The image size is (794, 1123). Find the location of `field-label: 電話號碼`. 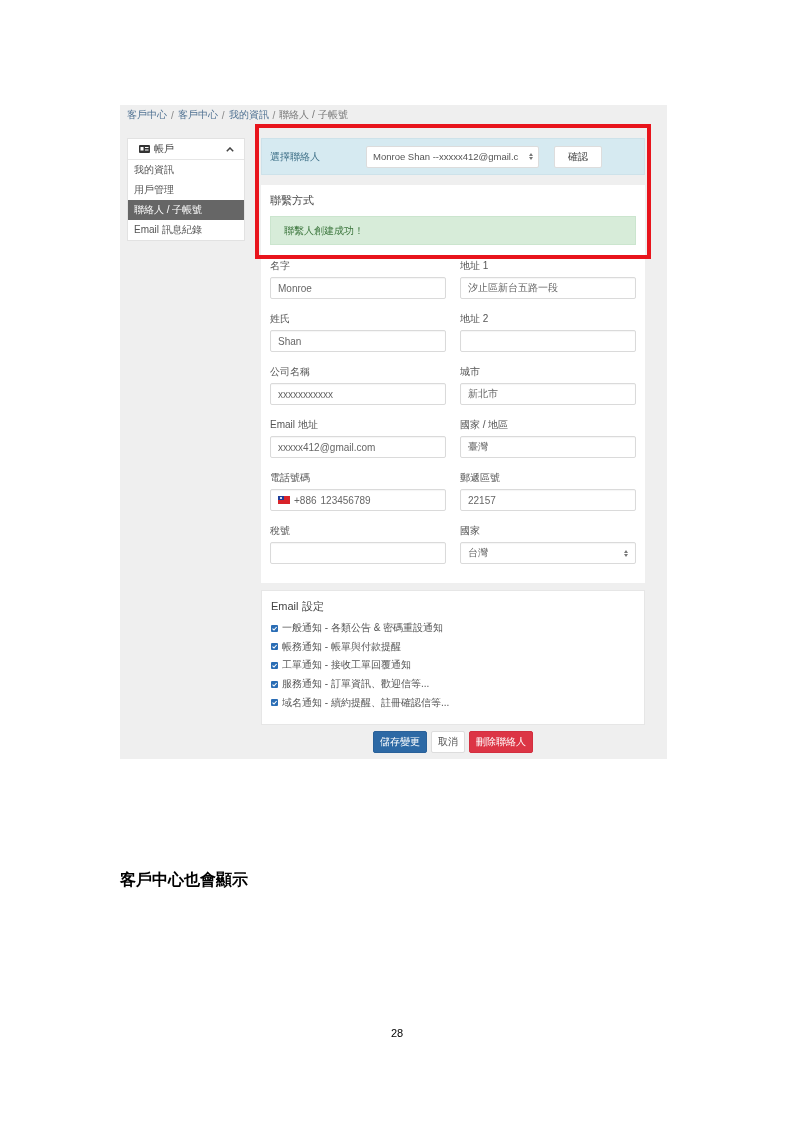

field-label: 電話號碼 is located at coordinates (290, 478).